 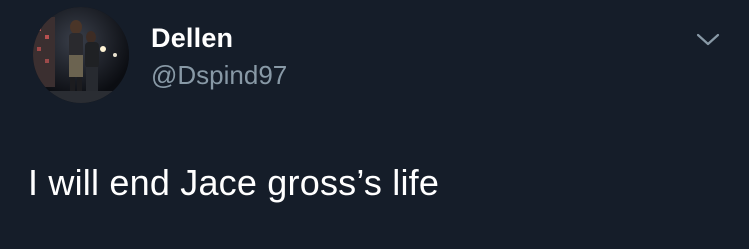 I want to click on author-handle: @Dspind97, so click(x=219, y=75).